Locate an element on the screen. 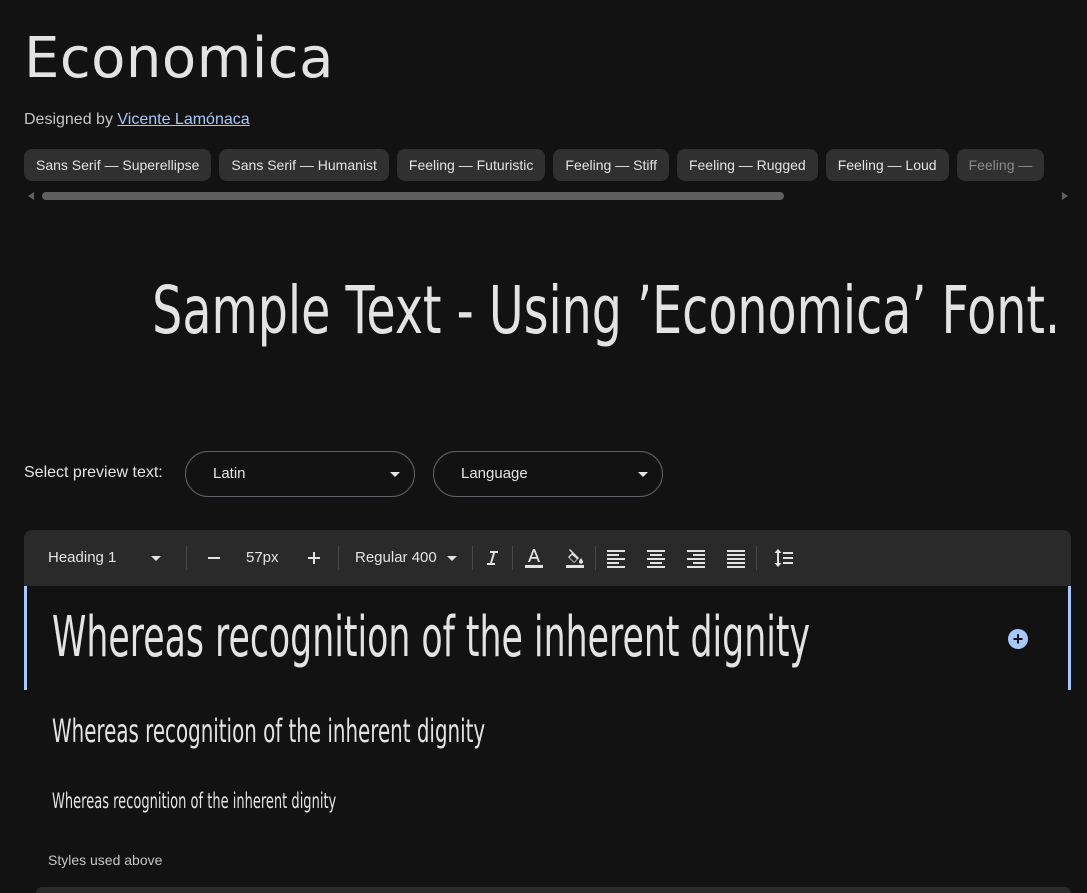 This screenshot has width=1087, height=893. scroll-left-arrow-icon is located at coordinates (31, 196).